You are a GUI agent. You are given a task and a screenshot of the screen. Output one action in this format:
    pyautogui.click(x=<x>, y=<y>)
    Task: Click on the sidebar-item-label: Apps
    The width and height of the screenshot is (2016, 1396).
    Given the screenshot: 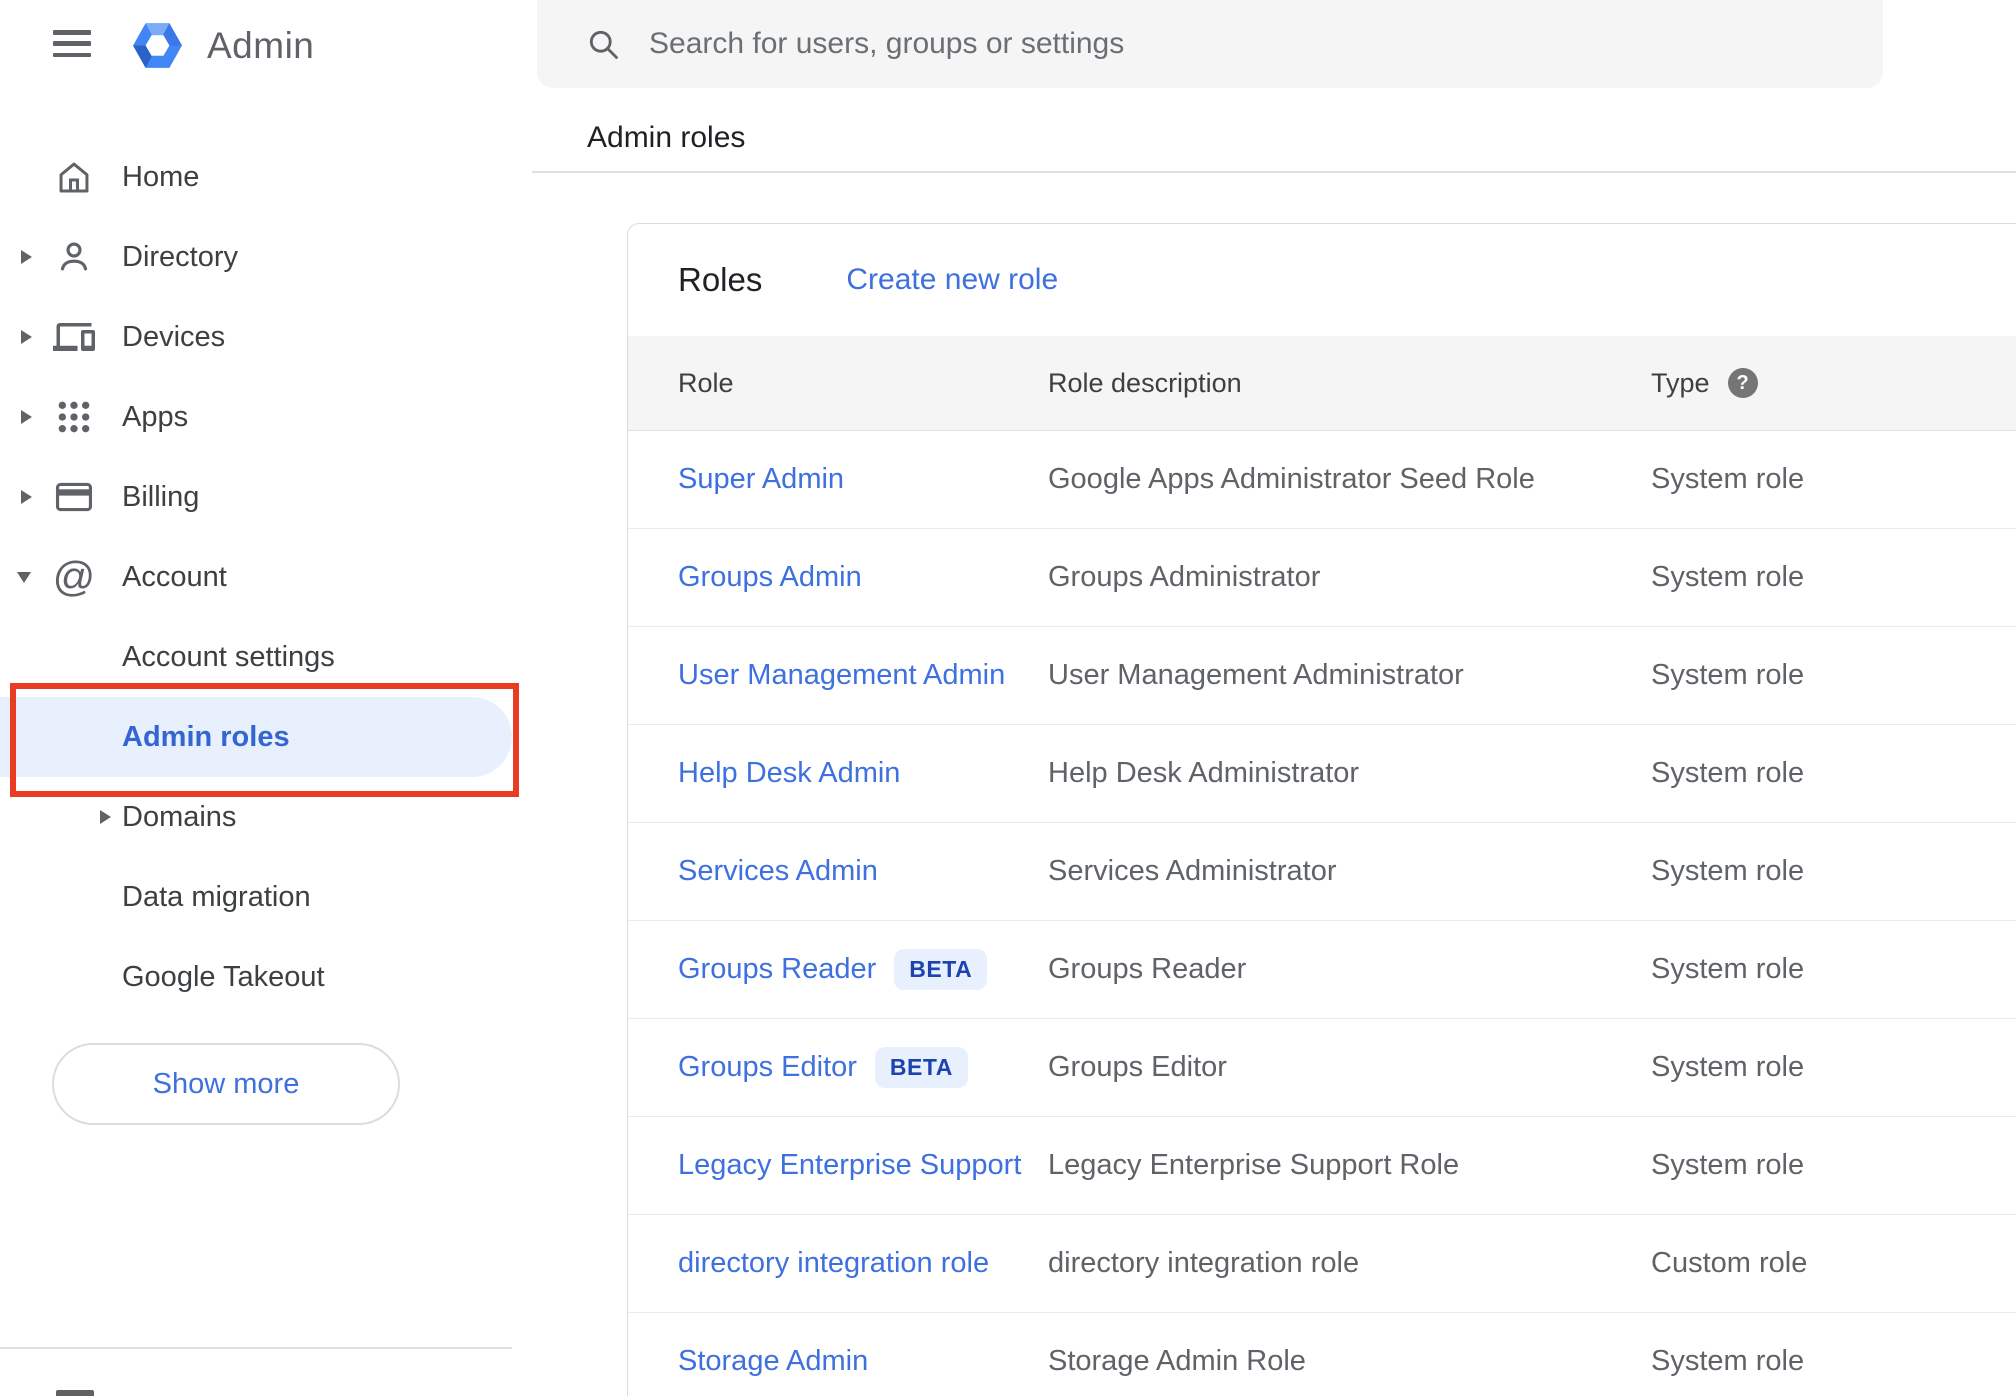 What is the action you would take?
    pyautogui.click(x=155, y=416)
    